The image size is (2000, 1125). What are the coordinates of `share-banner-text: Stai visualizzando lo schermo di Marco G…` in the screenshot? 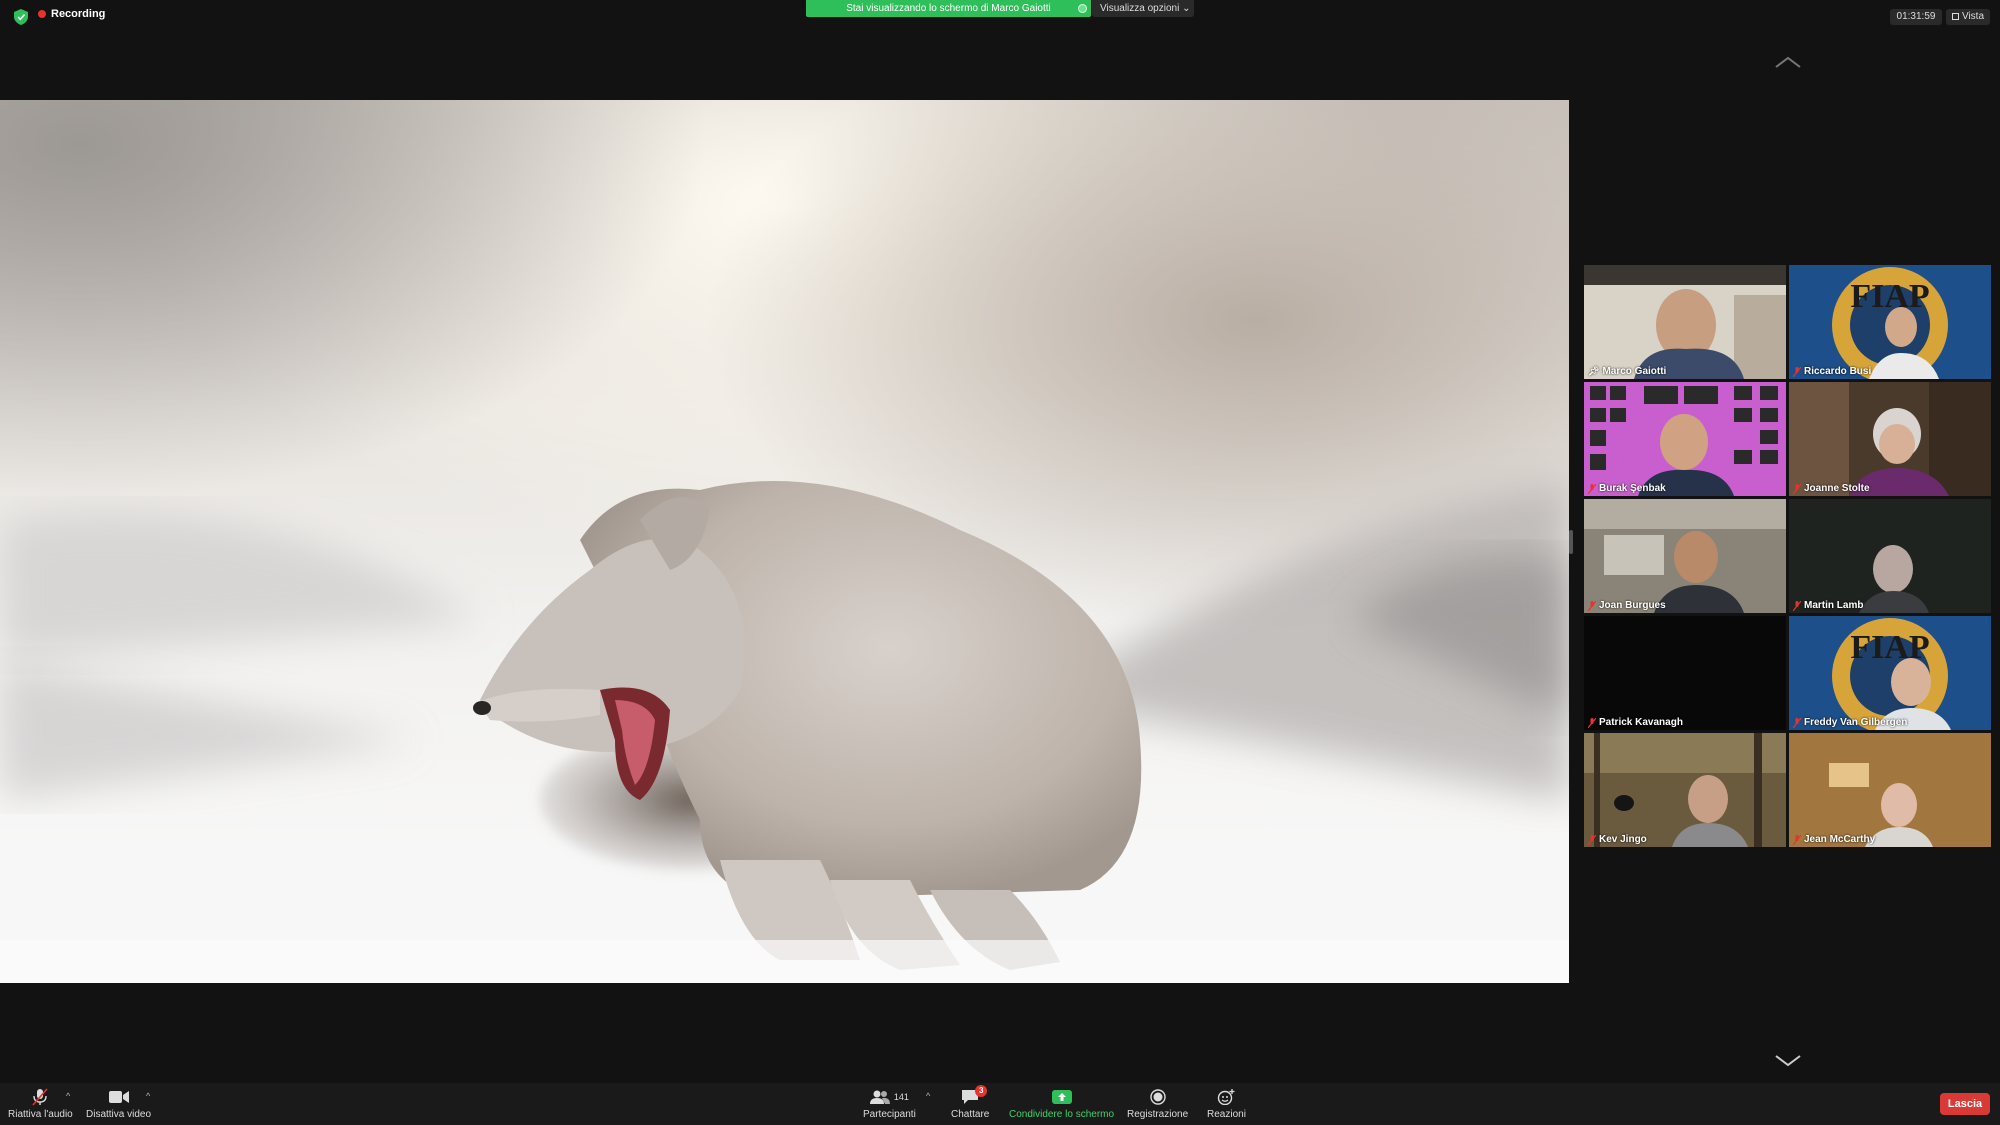 It's located at (948, 8).